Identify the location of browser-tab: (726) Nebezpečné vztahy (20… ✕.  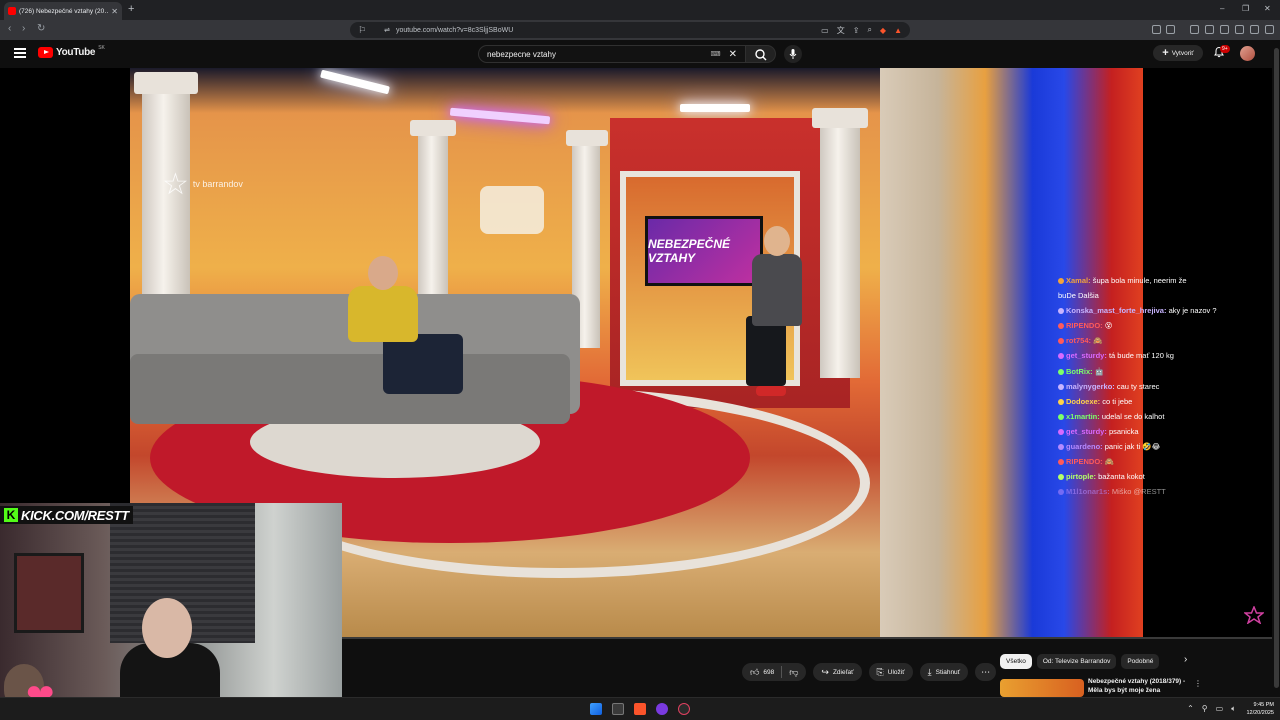
(63, 11).